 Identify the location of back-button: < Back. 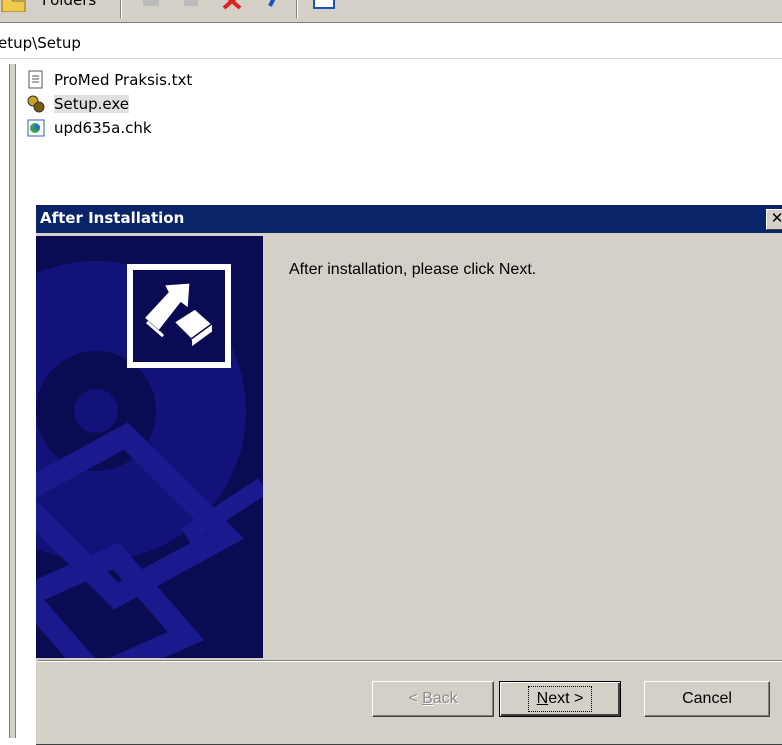
(433, 699).